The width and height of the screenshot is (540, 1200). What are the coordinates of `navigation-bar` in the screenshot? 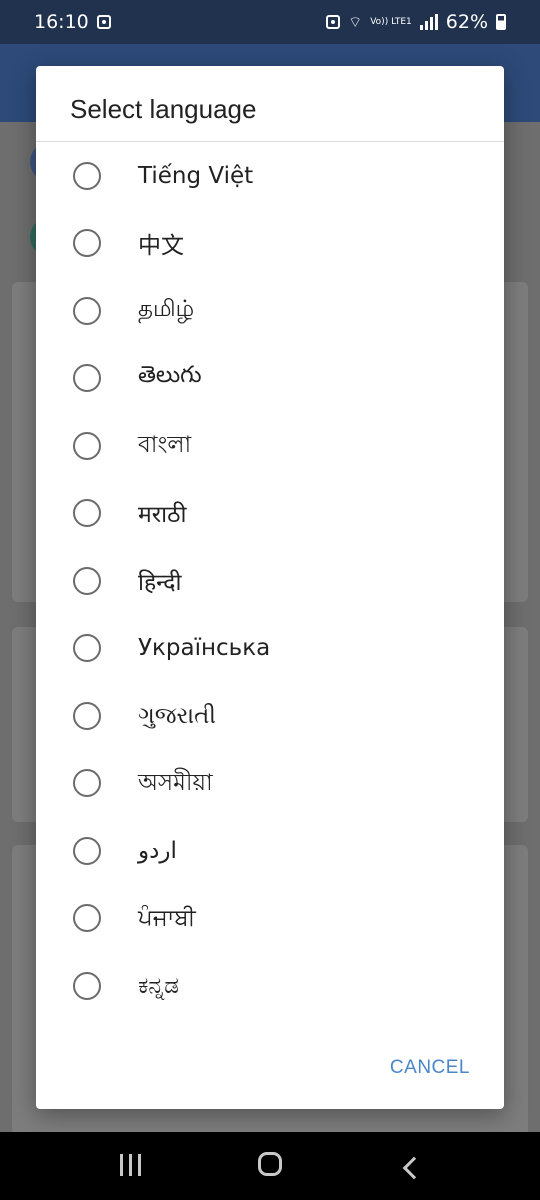 It's located at (270, 1166).